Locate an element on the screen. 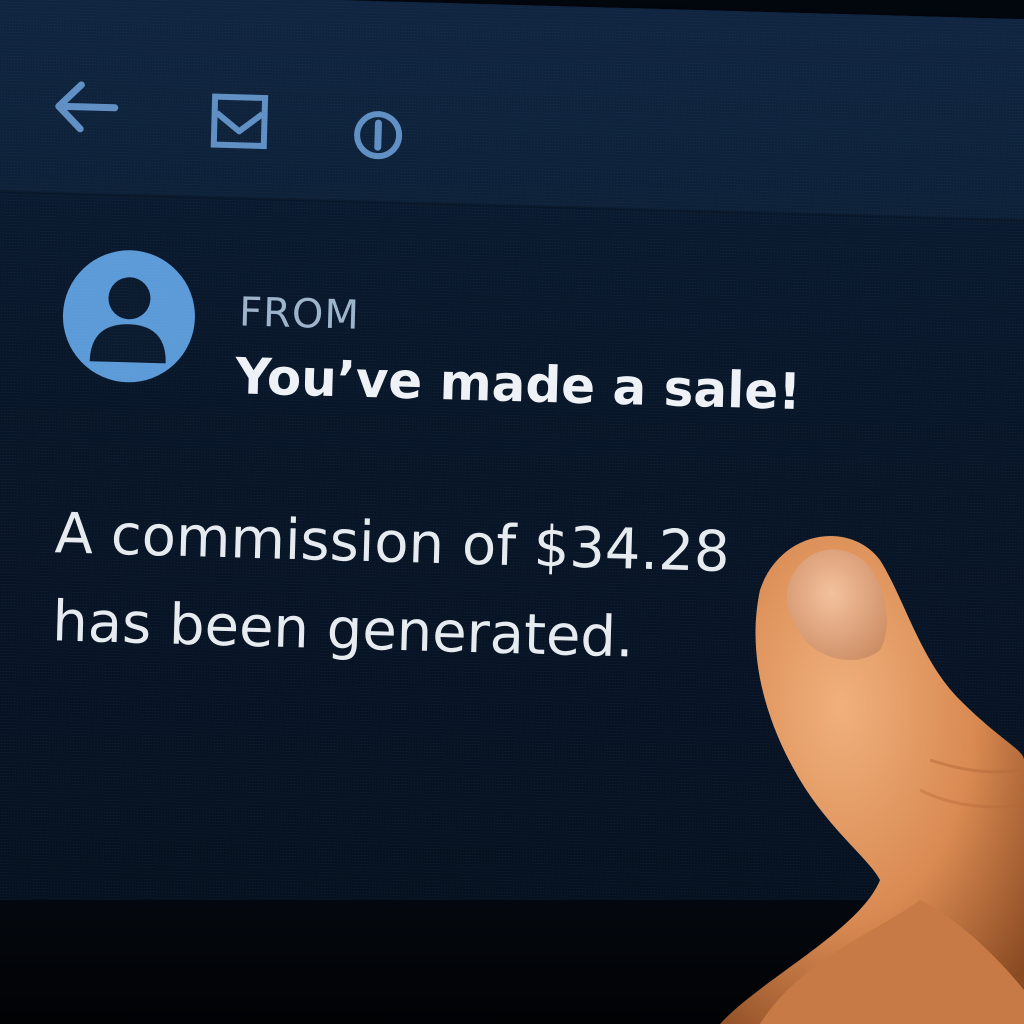  user-icon is located at coordinates (127, 320).